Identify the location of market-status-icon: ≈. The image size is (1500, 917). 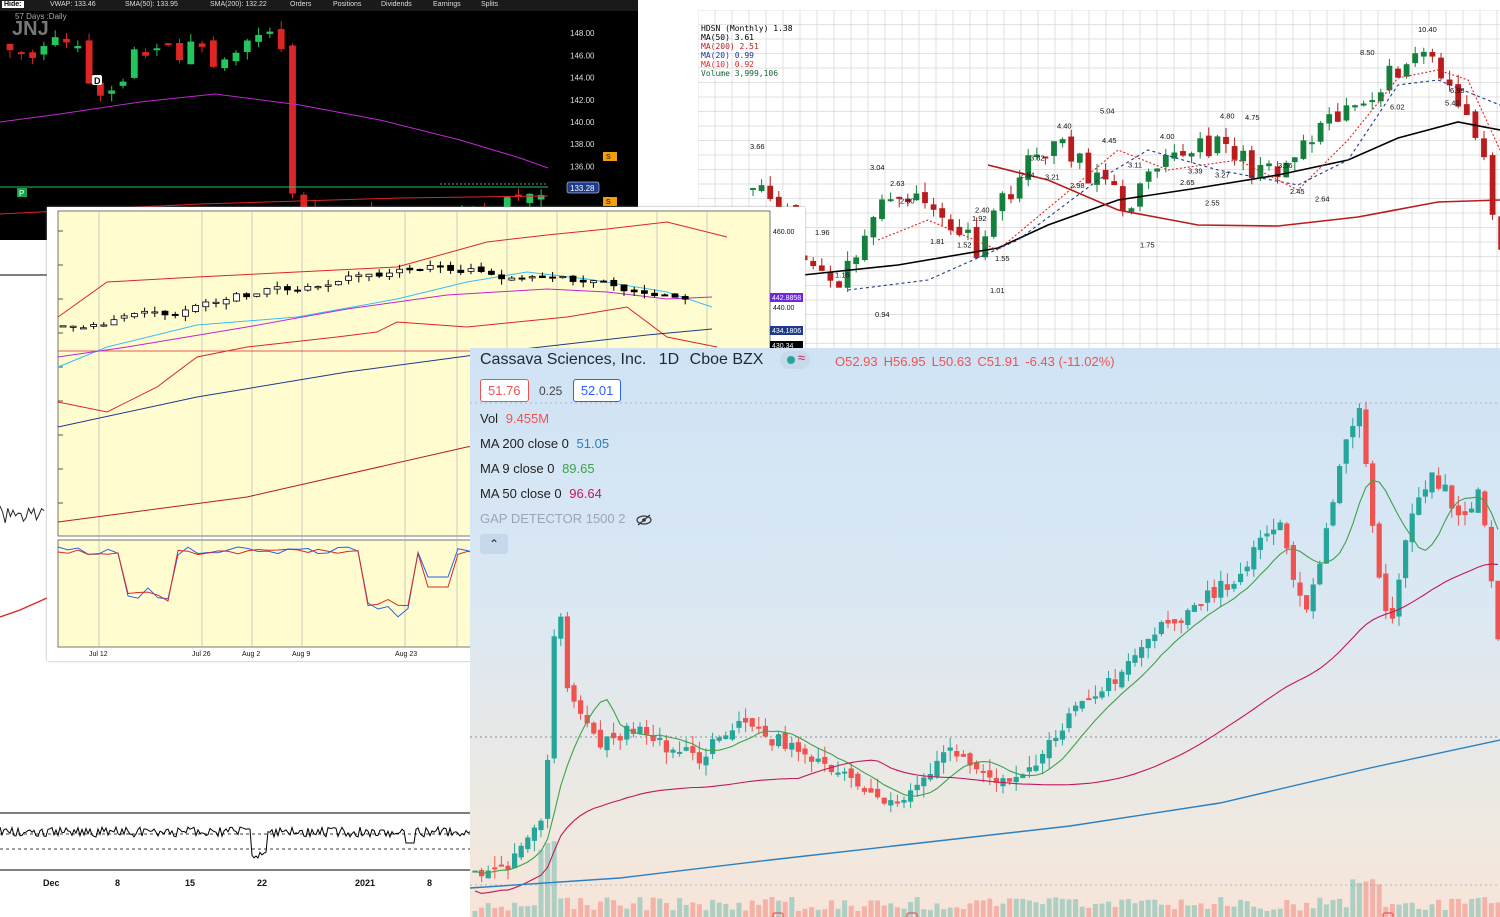
(794, 359).